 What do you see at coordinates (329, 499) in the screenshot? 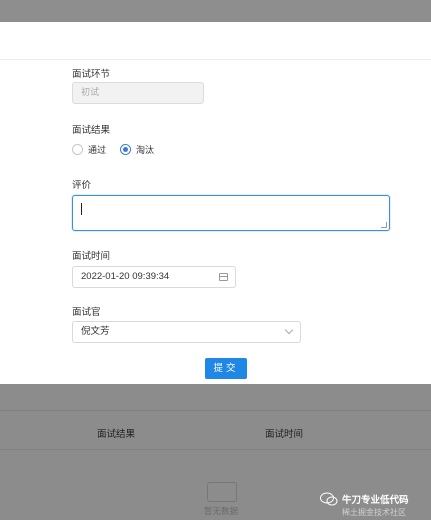
I see `wechat-icon` at bounding box center [329, 499].